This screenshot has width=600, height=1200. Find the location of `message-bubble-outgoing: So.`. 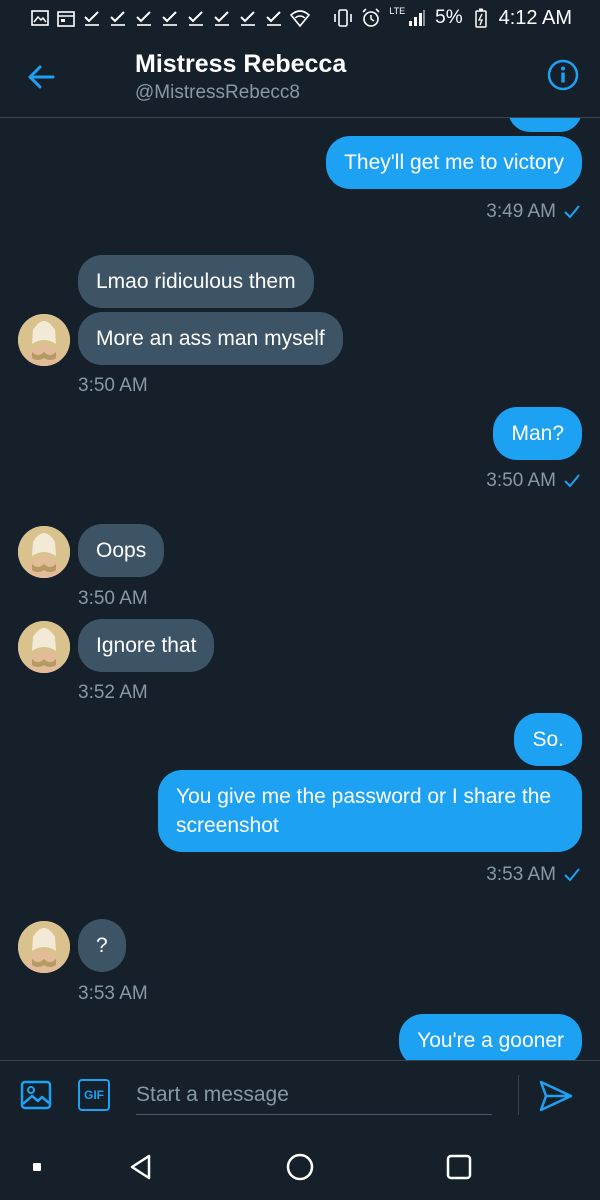

message-bubble-outgoing: So. is located at coordinates (548, 739).